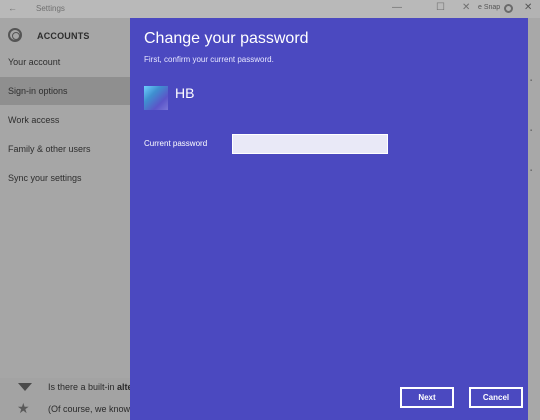  I want to click on user-name: HB, so click(185, 93).